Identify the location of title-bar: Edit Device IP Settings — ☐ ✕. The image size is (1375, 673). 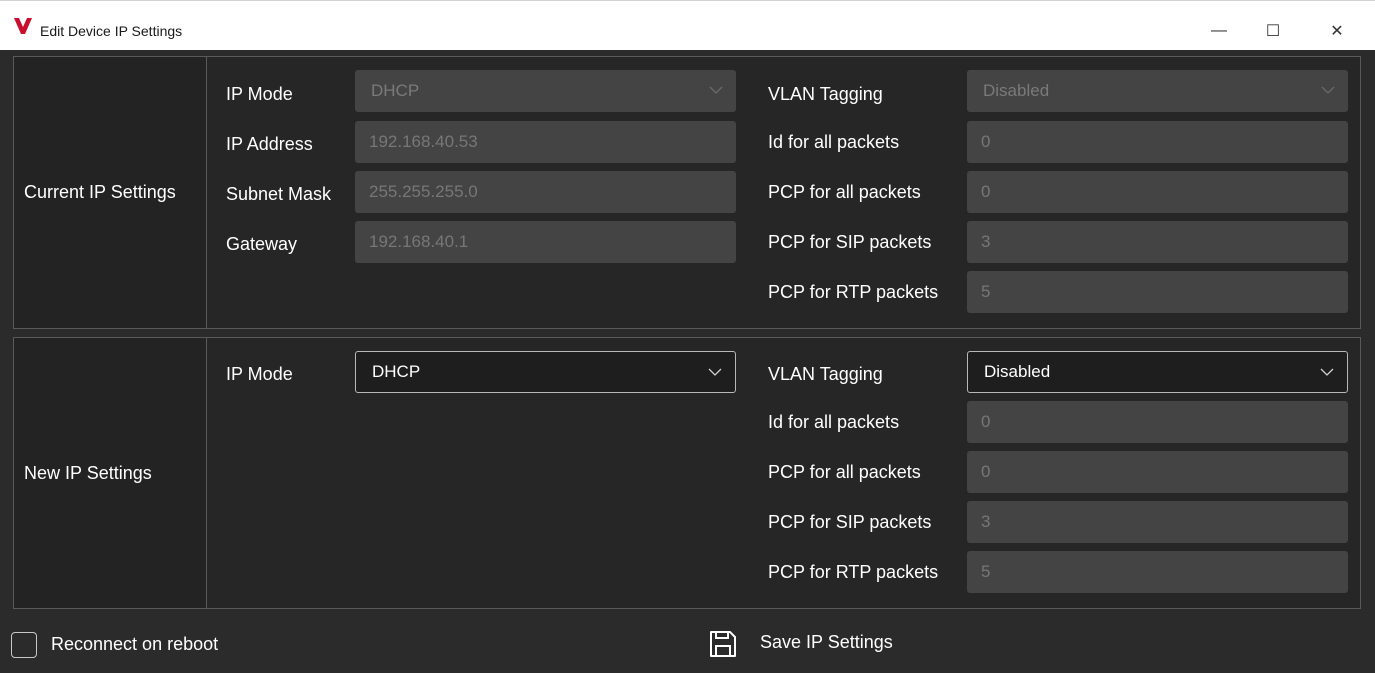
(687, 25).